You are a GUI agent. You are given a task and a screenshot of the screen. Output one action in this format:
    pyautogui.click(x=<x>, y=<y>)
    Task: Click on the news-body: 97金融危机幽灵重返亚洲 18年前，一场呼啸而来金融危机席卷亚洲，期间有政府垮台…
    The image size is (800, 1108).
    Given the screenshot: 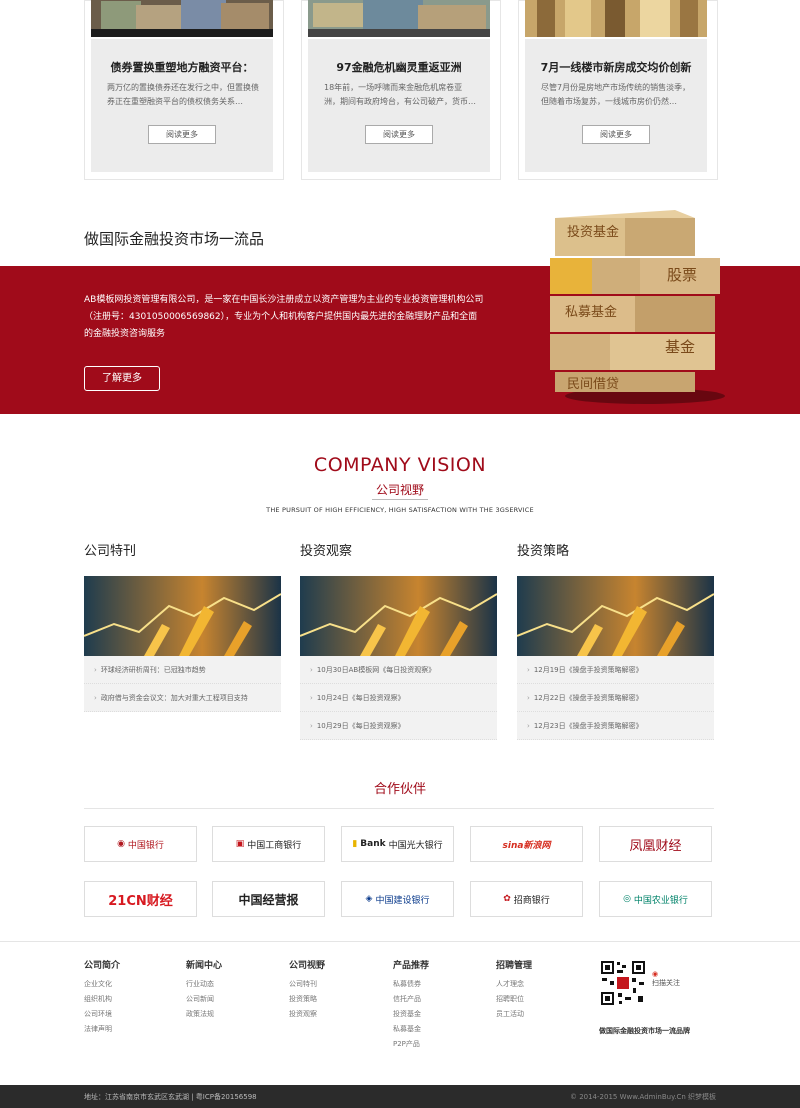 What is the action you would take?
    pyautogui.click(x=399, y=105)
    